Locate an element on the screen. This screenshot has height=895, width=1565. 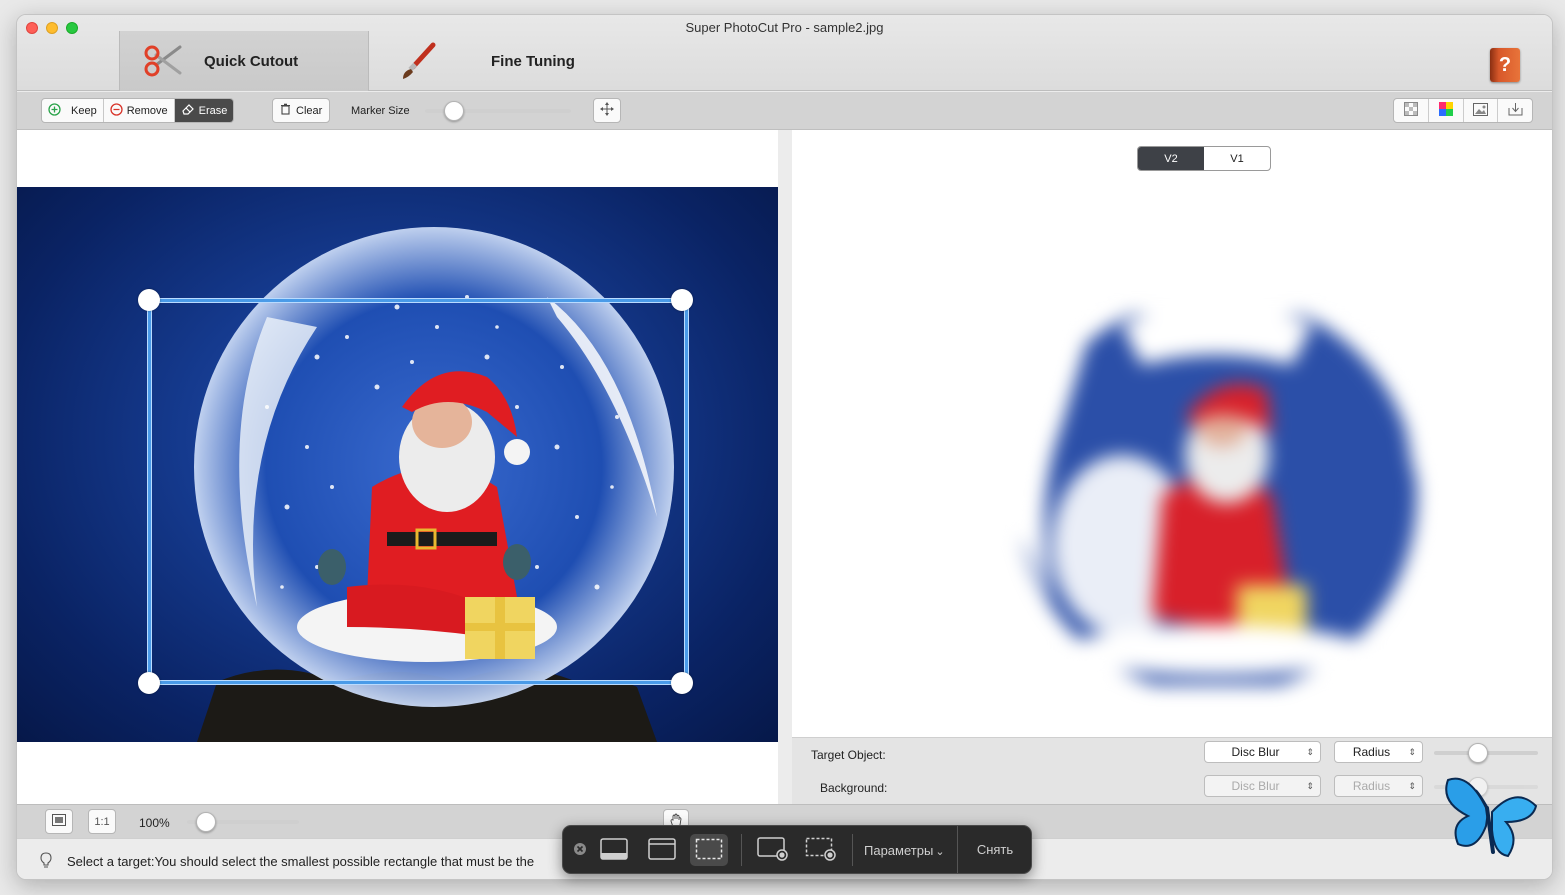
eraser-icon is located at coordinates (188, 110).